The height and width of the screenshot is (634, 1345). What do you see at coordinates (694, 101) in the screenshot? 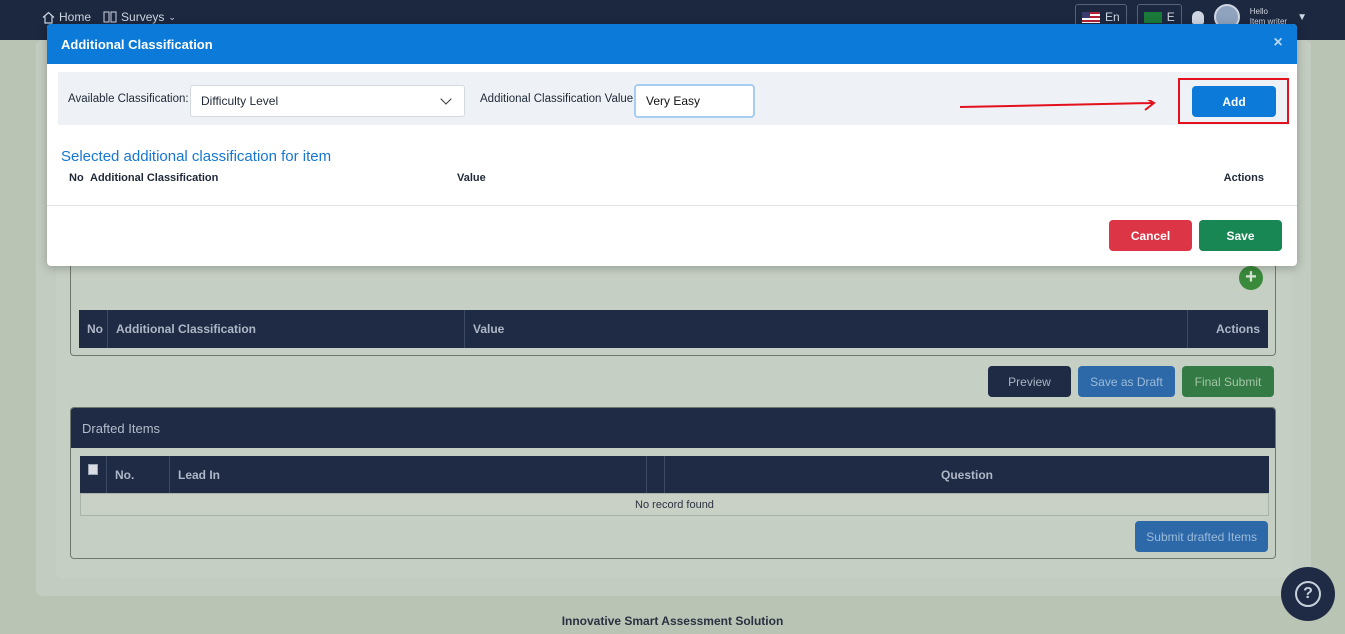
I see `classification-value-input` at bounding box center [694, 101].